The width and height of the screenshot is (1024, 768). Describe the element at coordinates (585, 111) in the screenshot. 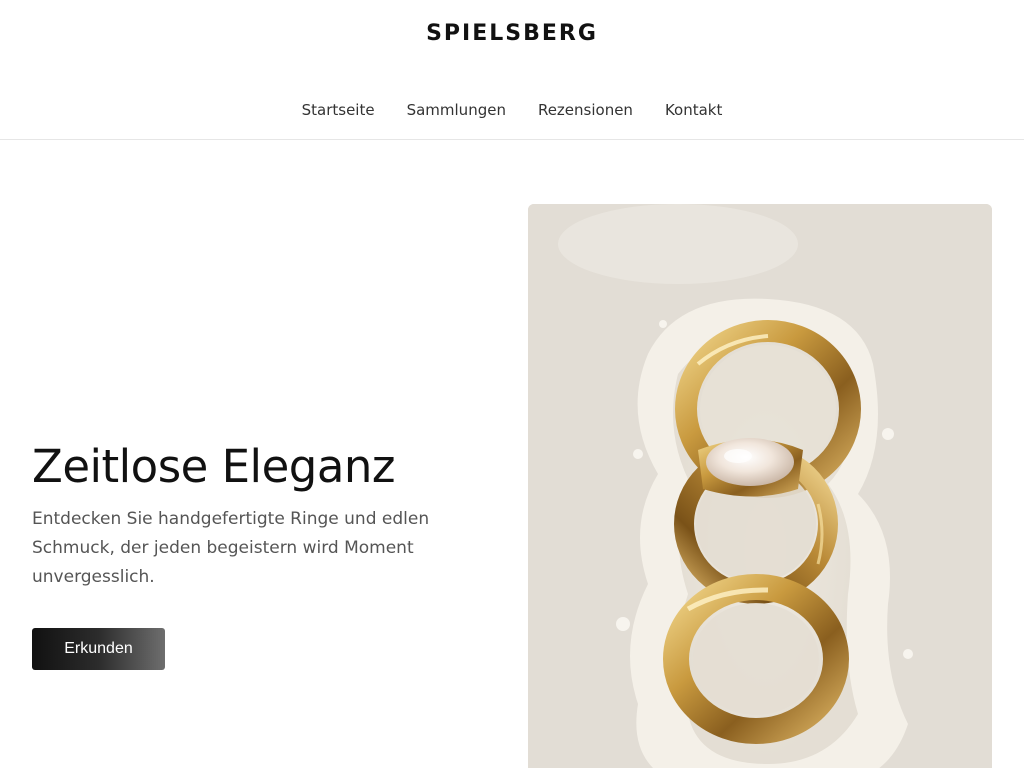

I see `nav-link-rezensionen: Rezensionen` at that location.